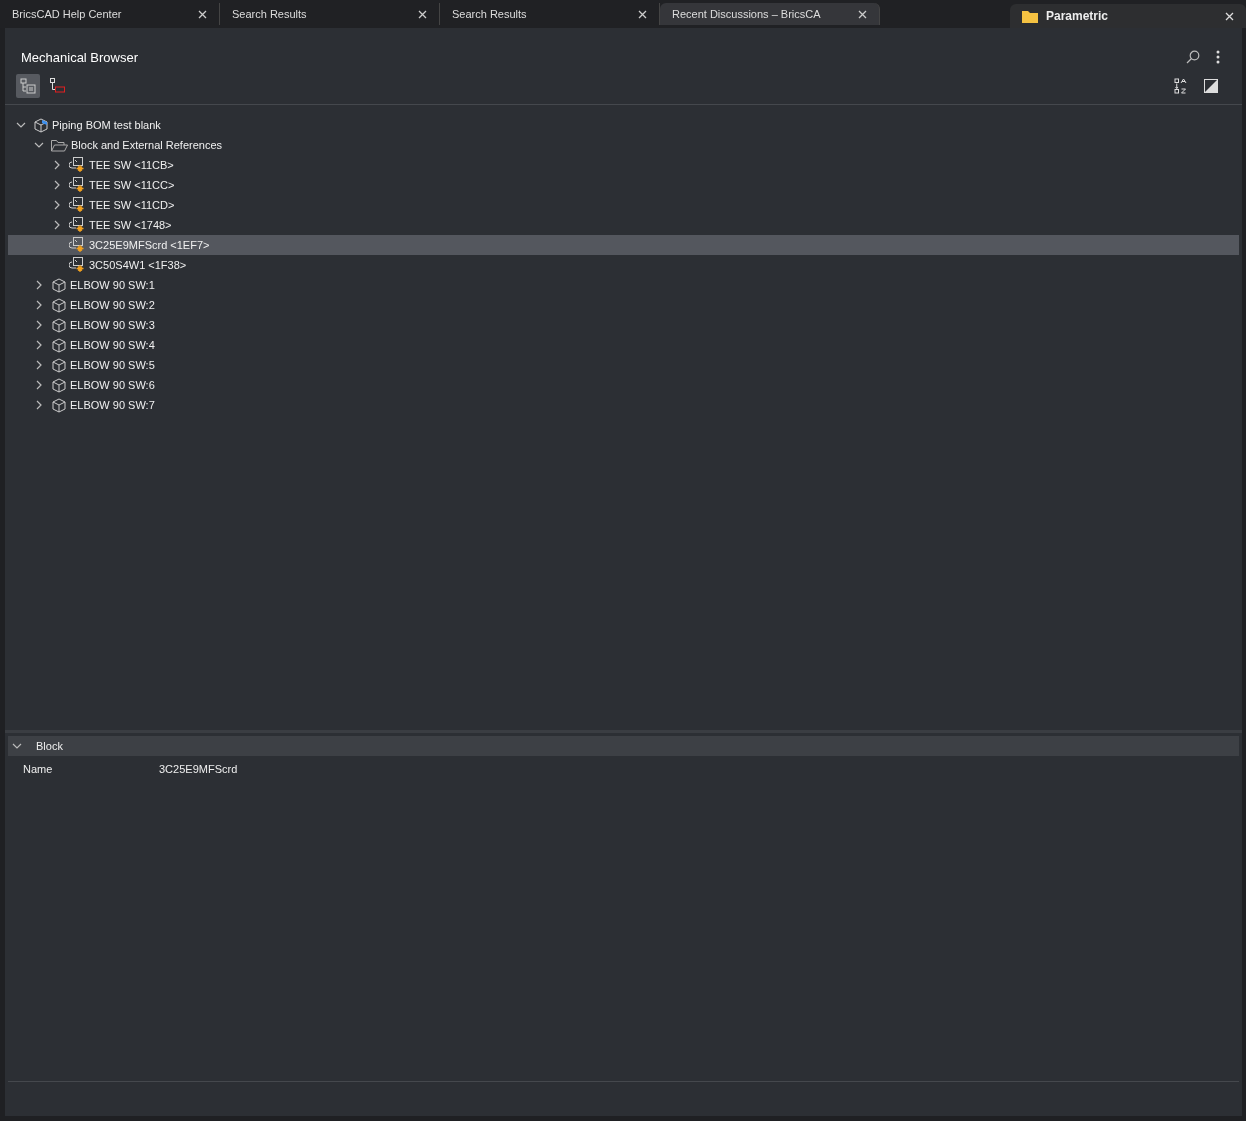 The height and width of the screenshot is (1121, 1246). I want to click on tree-item: TEE SW <11CD>, so click(623, 205).